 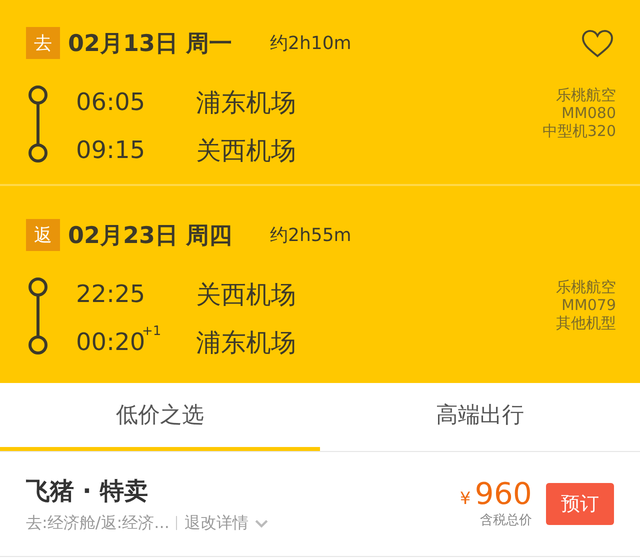 What do you see at coordinates (87, 491) in the screenshot?
I see `brand-title: 飞猪 · 特卖` at bounding box center [87, 491].